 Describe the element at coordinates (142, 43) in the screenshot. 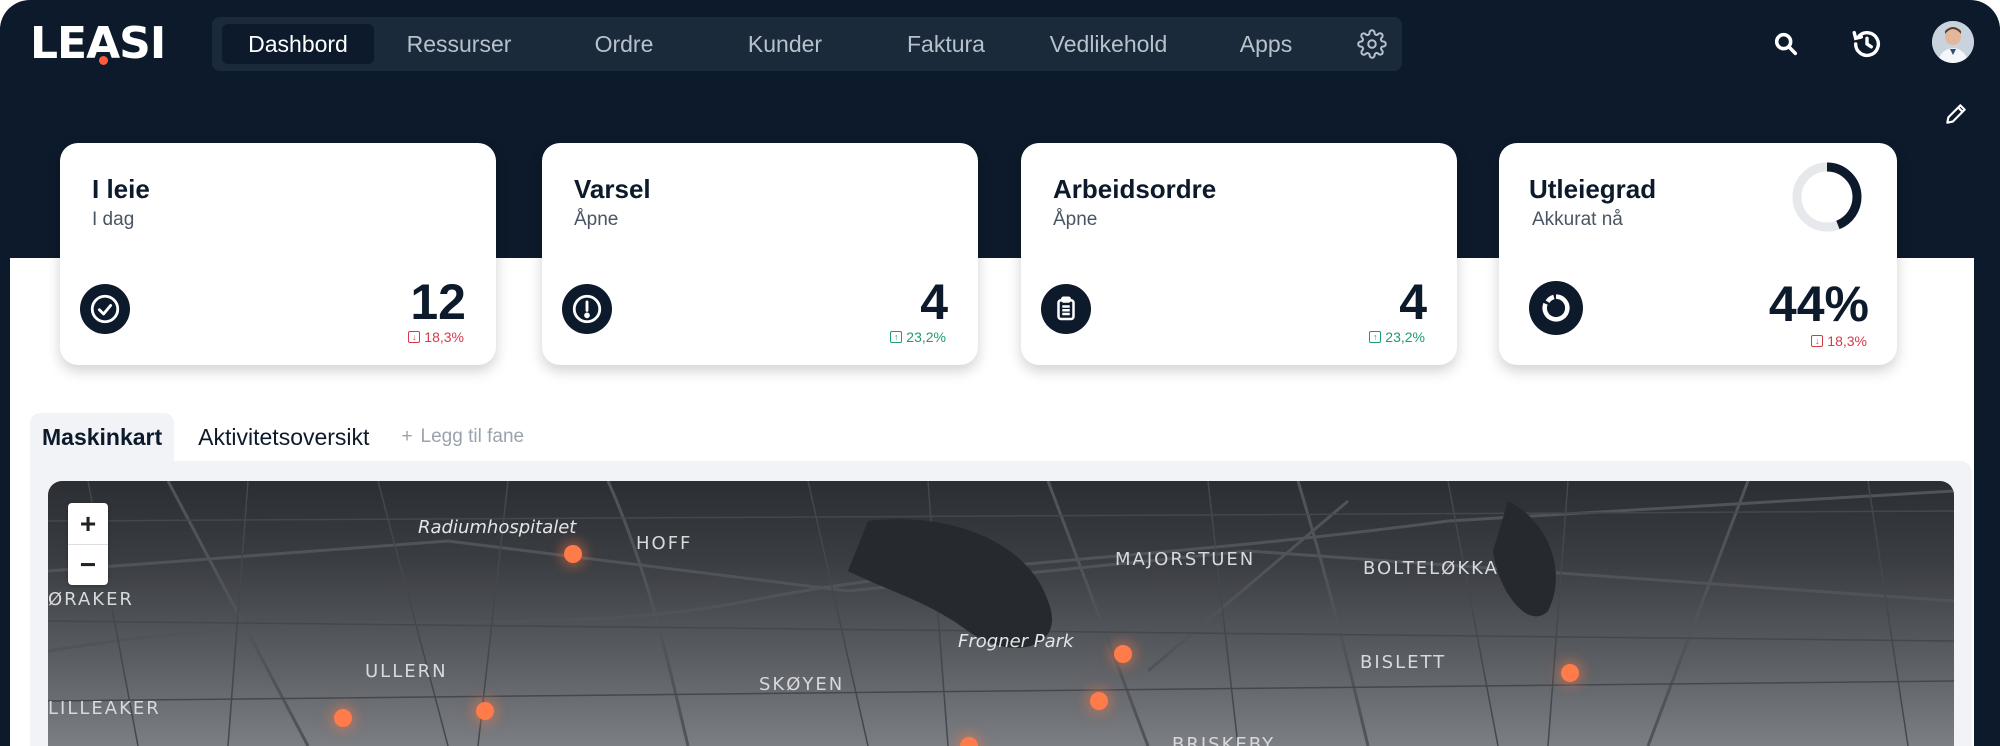

I see `logo-text-end: SI` at that location.